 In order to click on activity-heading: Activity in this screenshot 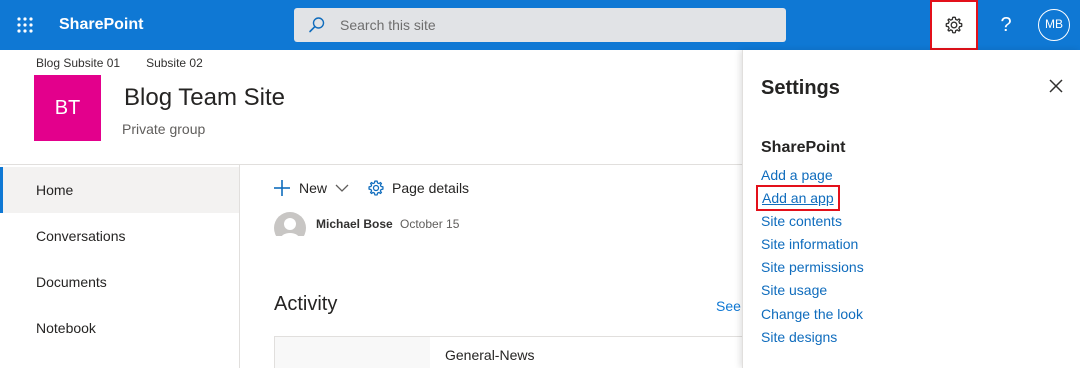, I will do `click(306, 304)`.